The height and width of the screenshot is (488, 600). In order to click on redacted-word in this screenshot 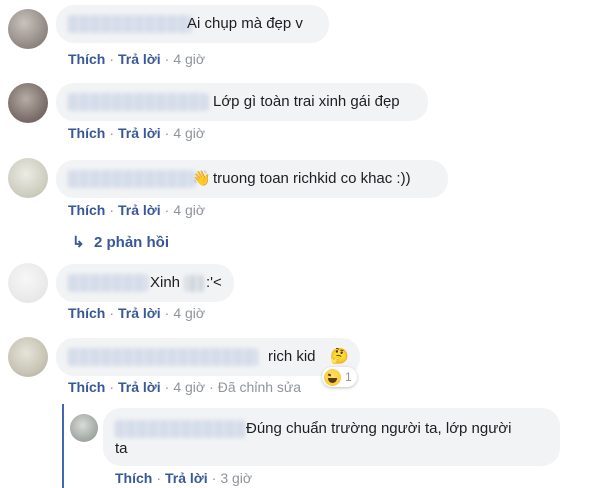, I will do `click(194, 283)`.